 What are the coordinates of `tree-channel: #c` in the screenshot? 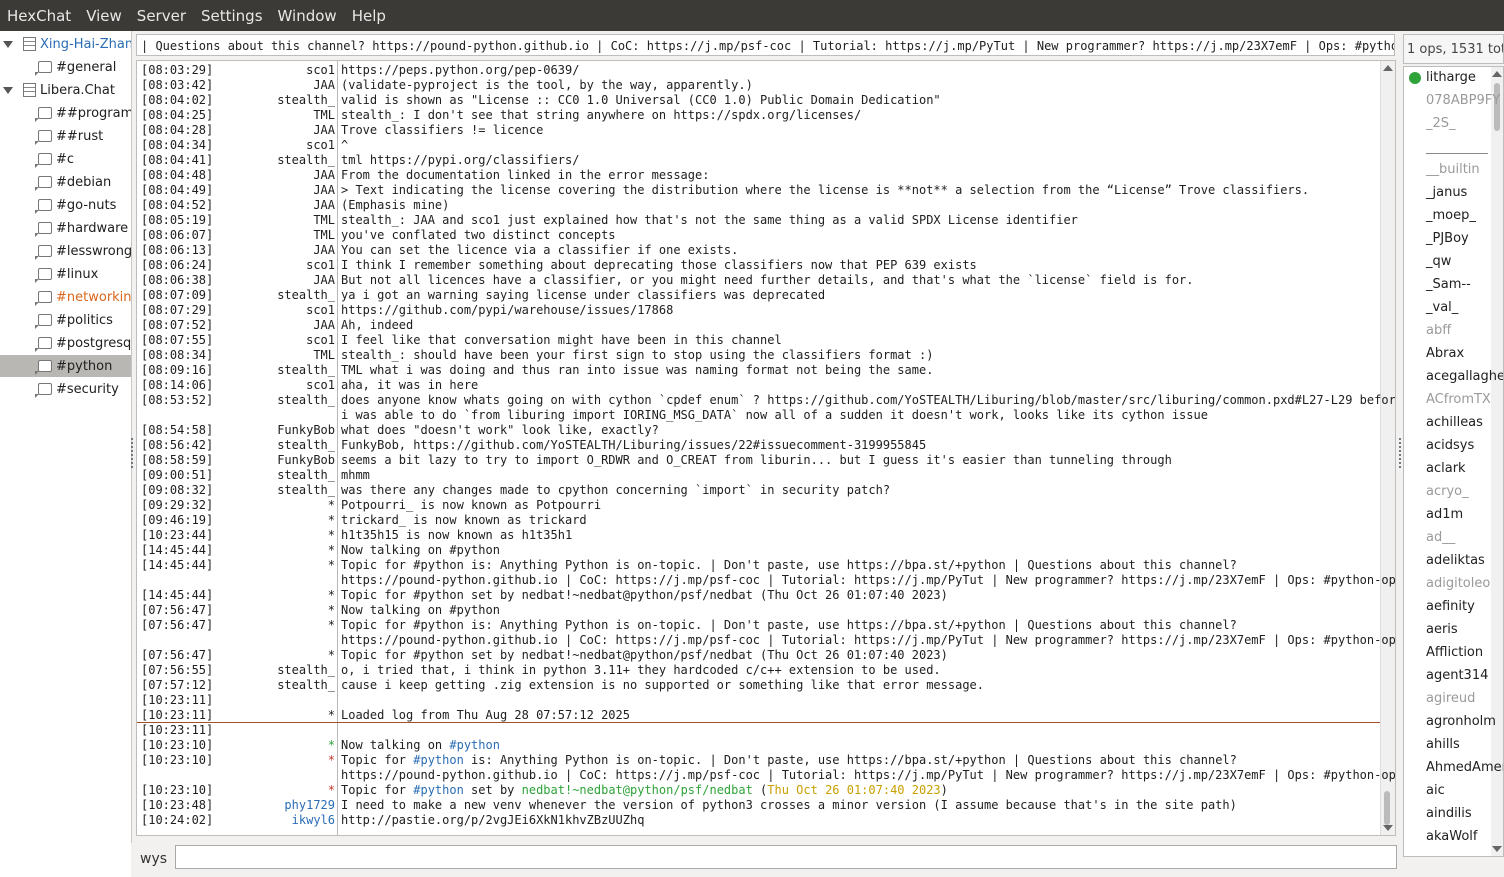 It's located at (65, 159).